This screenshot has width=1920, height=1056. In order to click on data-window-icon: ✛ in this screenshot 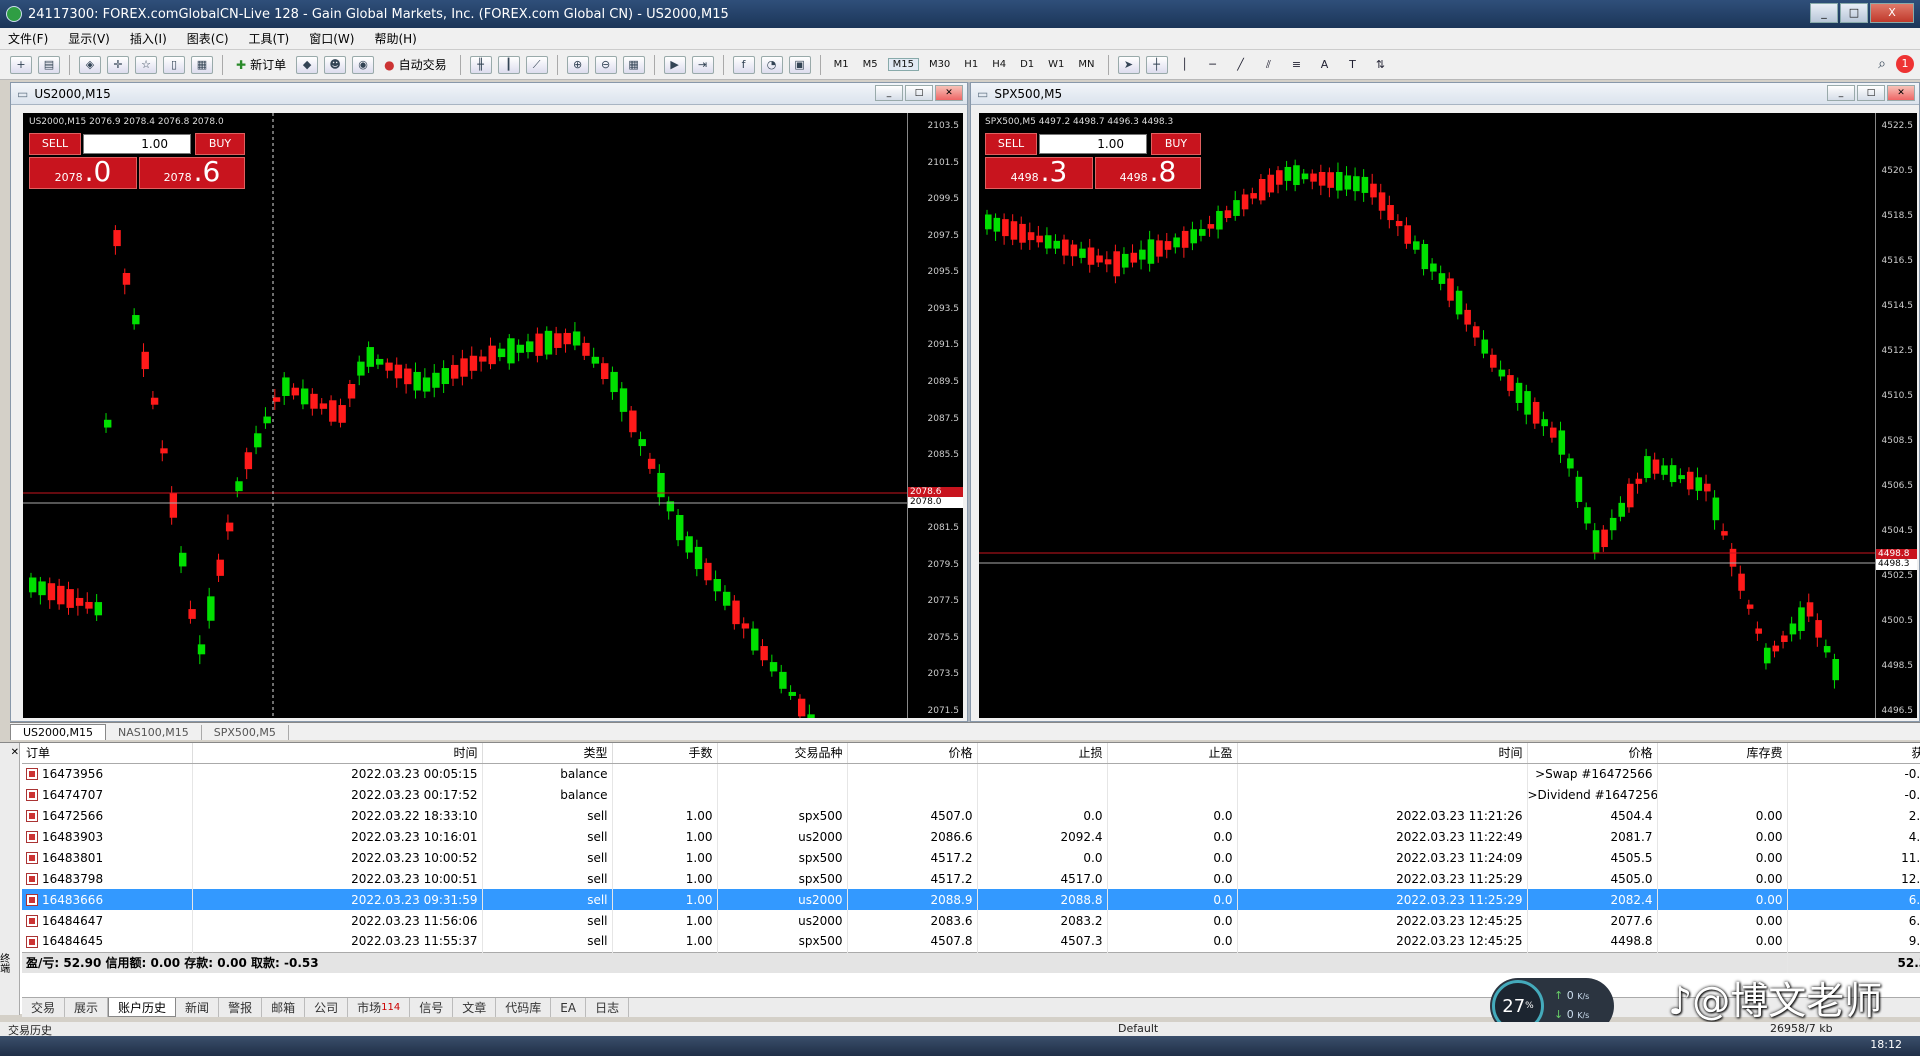, I will do `click(118, 64)`.